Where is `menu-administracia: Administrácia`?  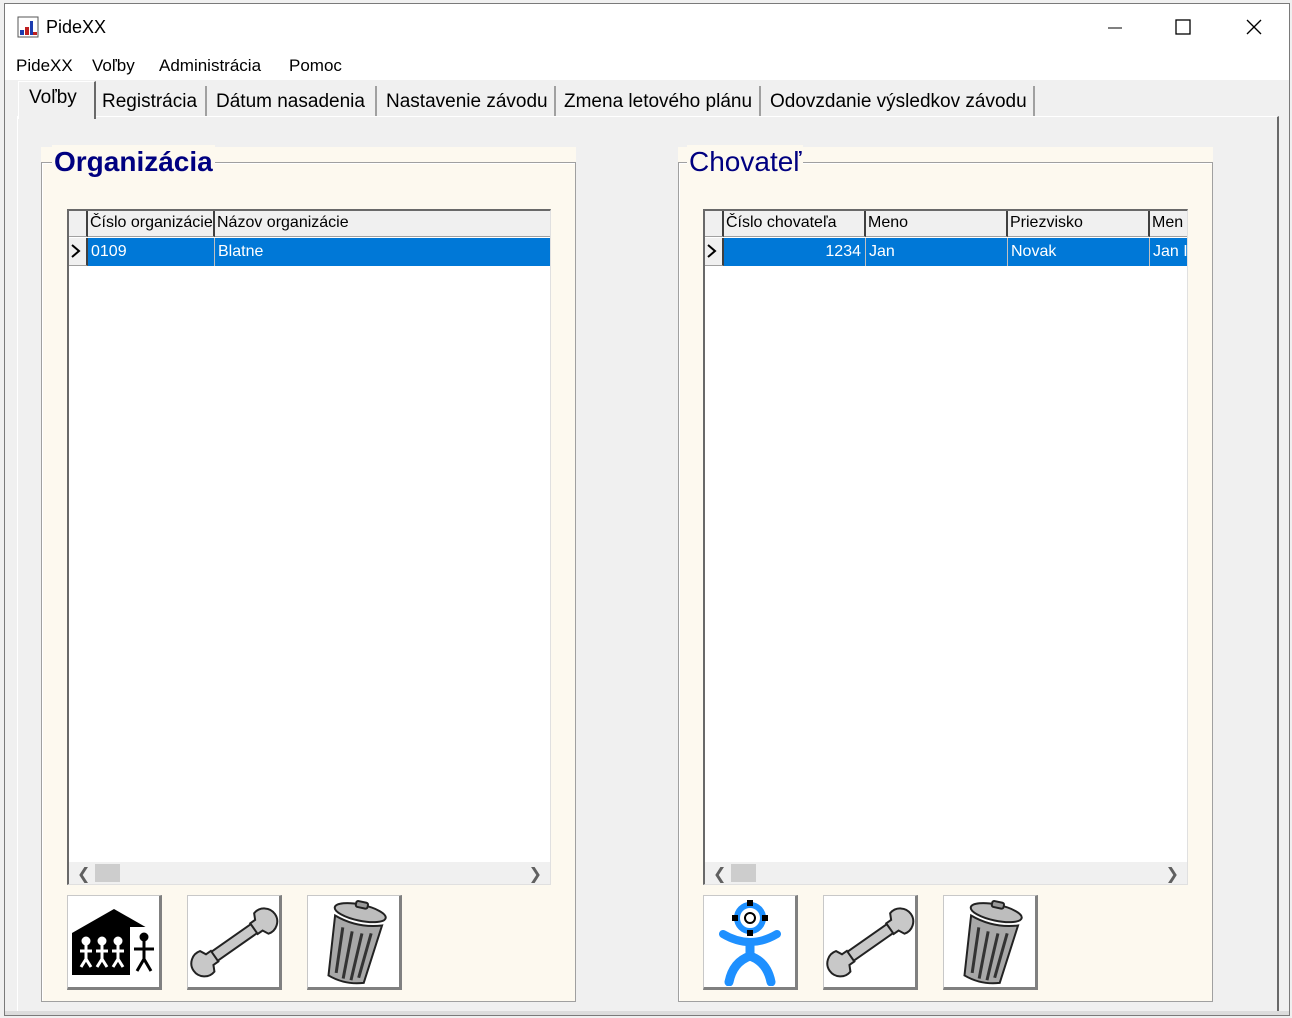 menu-administracia: Administrácia is located at coordinates (210, 66).